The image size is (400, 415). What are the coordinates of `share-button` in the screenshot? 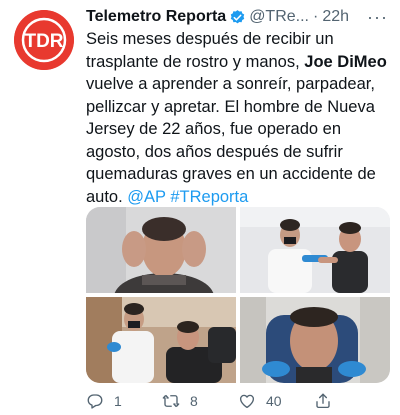 It's located at (352, 401).